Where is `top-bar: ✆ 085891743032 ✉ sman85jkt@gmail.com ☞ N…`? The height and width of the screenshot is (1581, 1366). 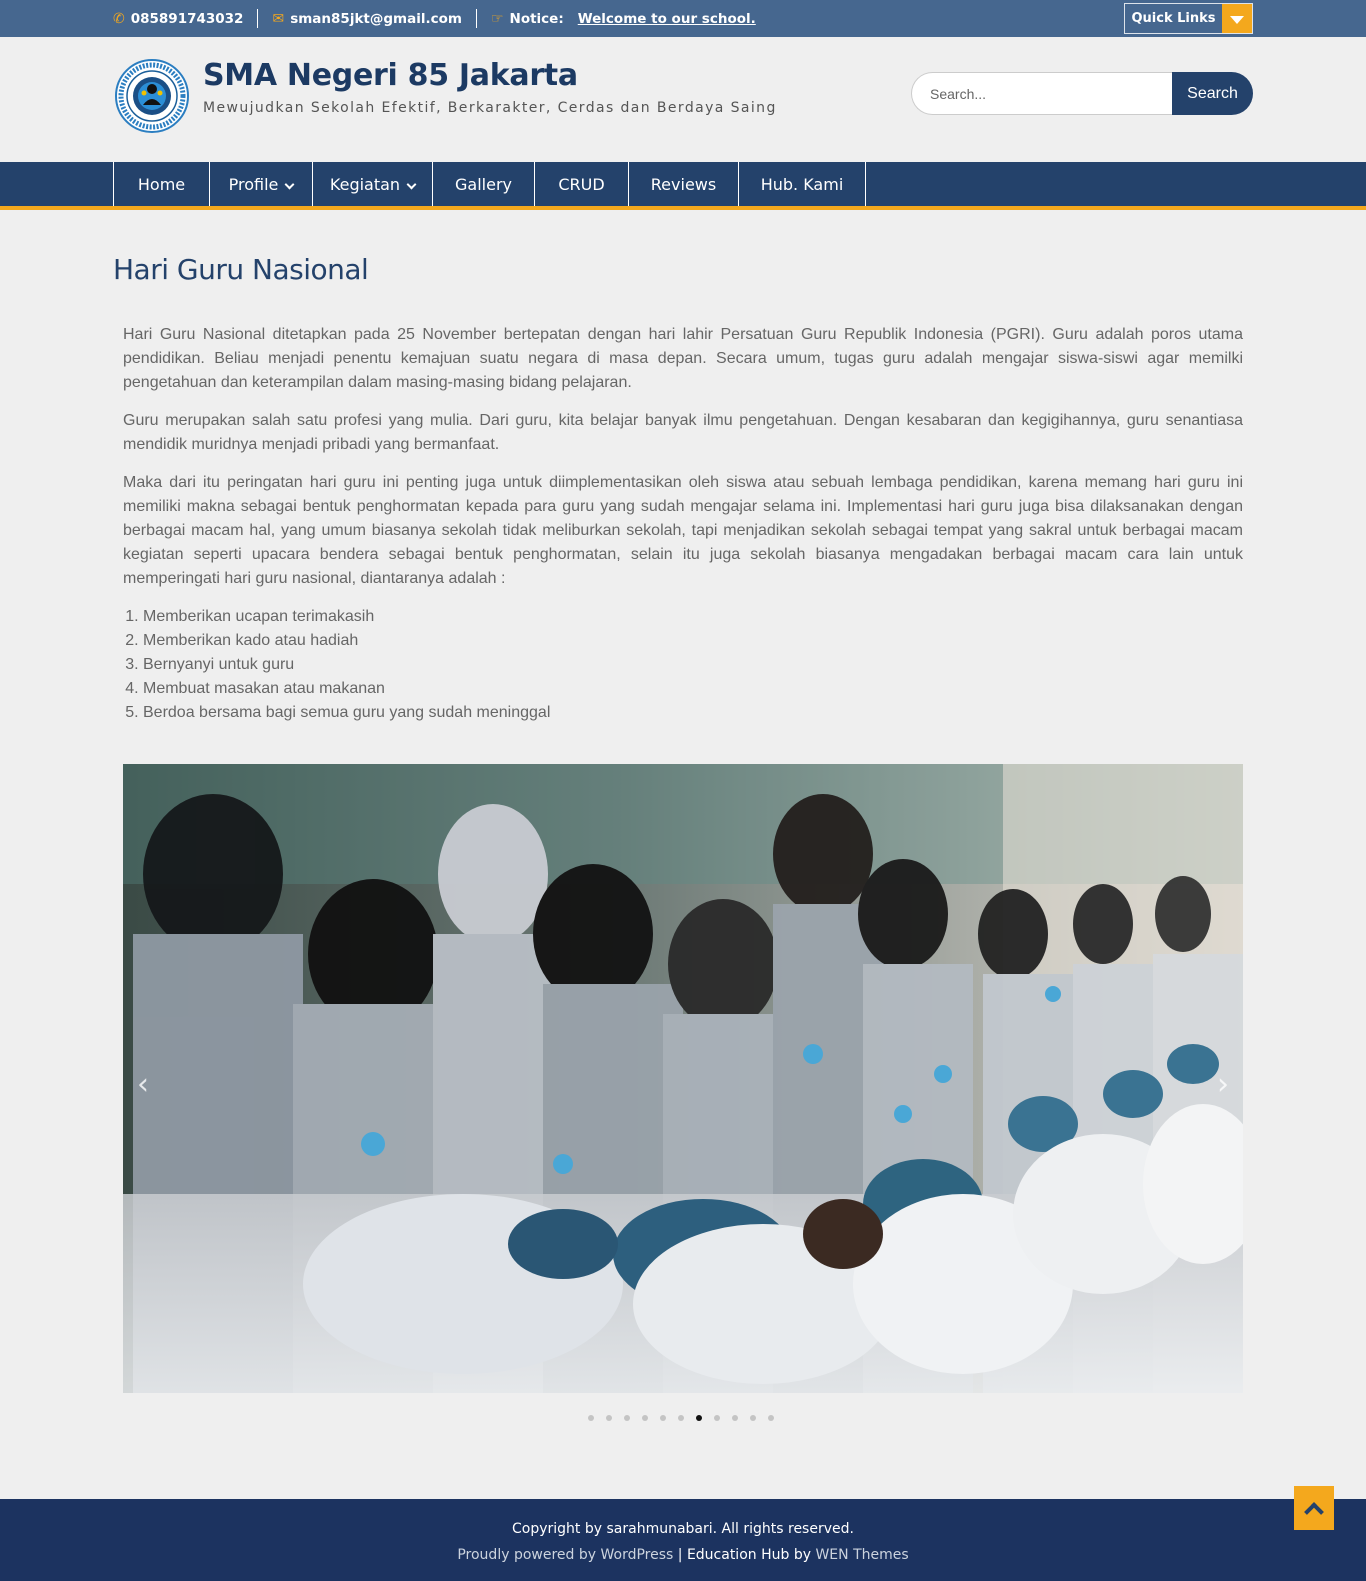 top-bar: ✆ 085891743032 ✉ sman85jkt@gmail.com ☞ N… is located at coordinates (683, 18).